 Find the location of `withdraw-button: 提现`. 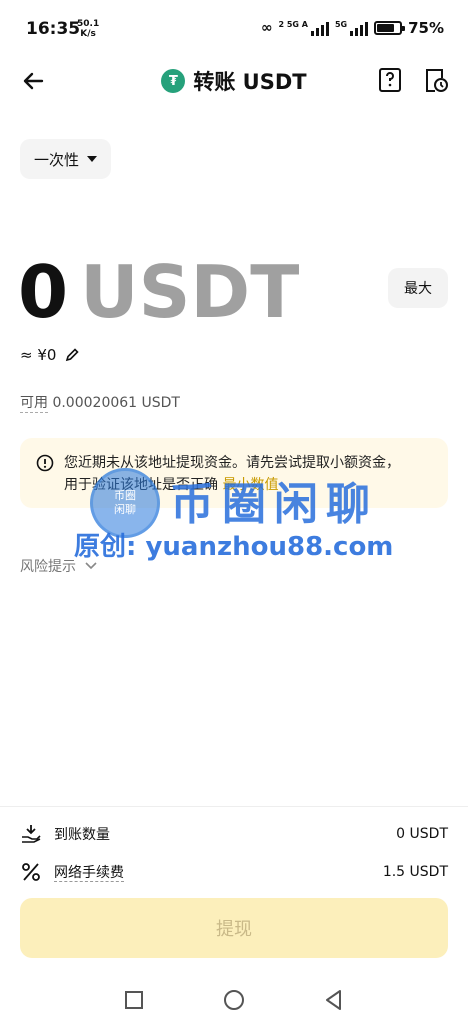

withdraw-button: 提现 is located at coordinates (234, 928).